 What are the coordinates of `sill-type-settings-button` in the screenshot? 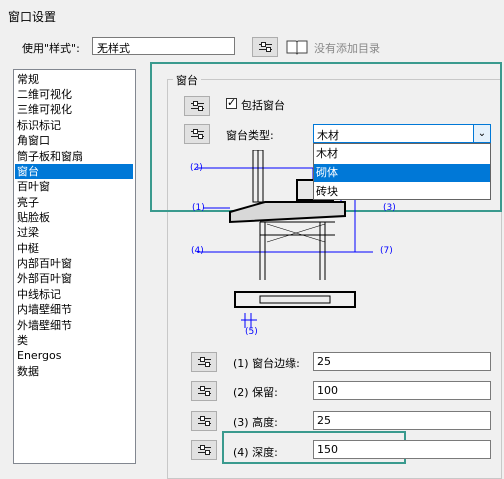 It's located at (197, 134).